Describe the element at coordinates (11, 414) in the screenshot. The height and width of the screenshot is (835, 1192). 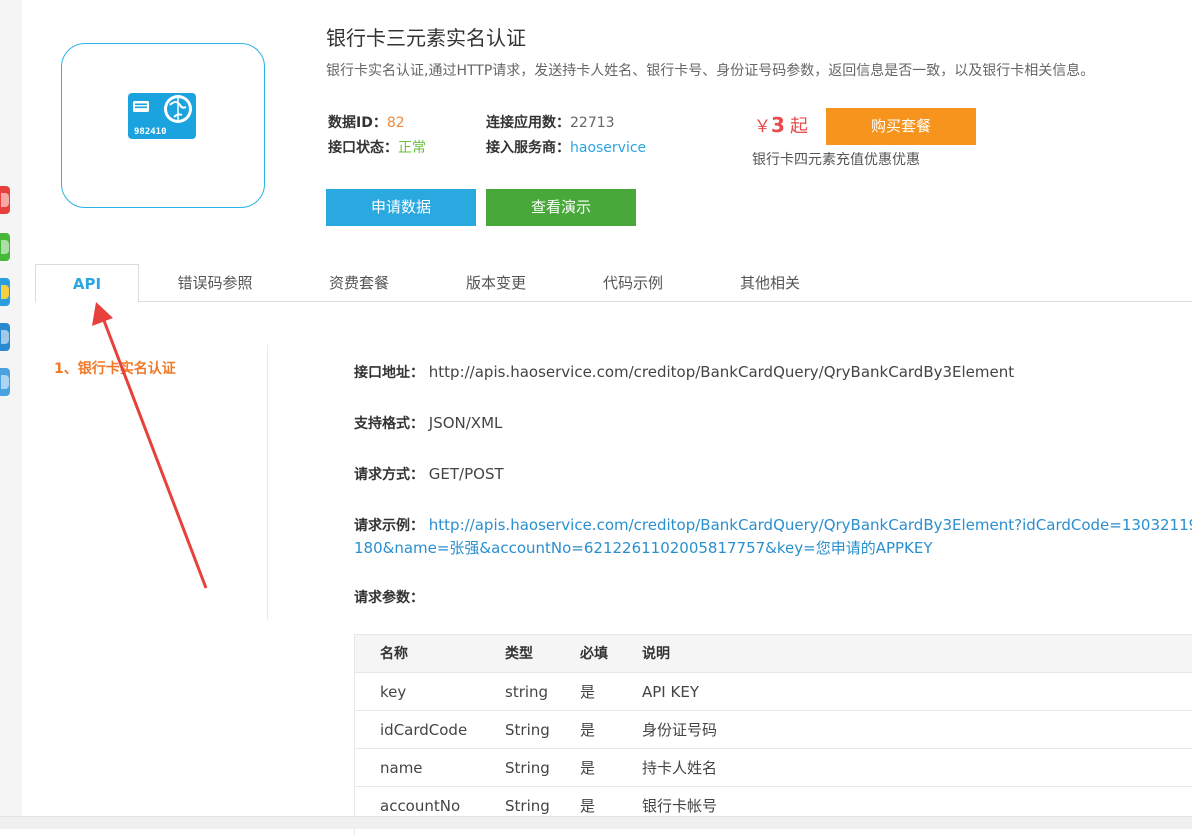
I see `page-left-gutter` at that location.